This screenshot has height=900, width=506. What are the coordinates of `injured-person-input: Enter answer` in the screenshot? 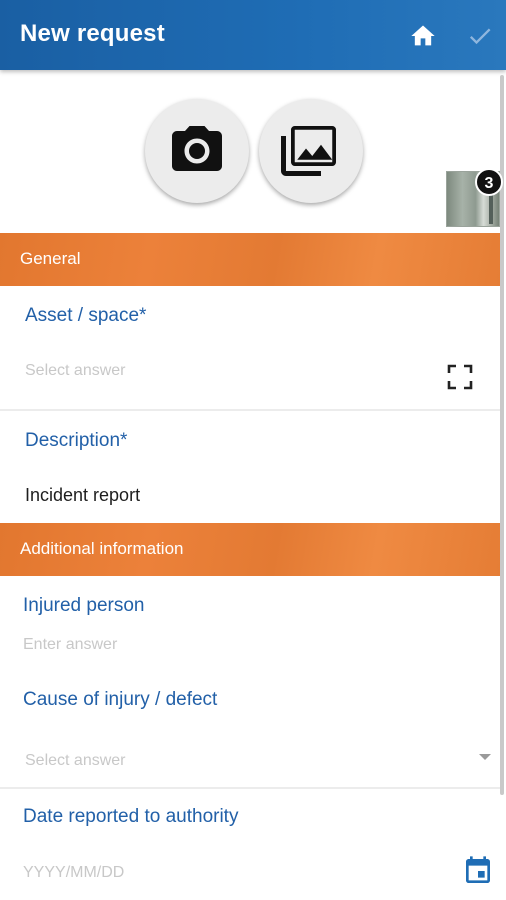 It's located at (70, 645).